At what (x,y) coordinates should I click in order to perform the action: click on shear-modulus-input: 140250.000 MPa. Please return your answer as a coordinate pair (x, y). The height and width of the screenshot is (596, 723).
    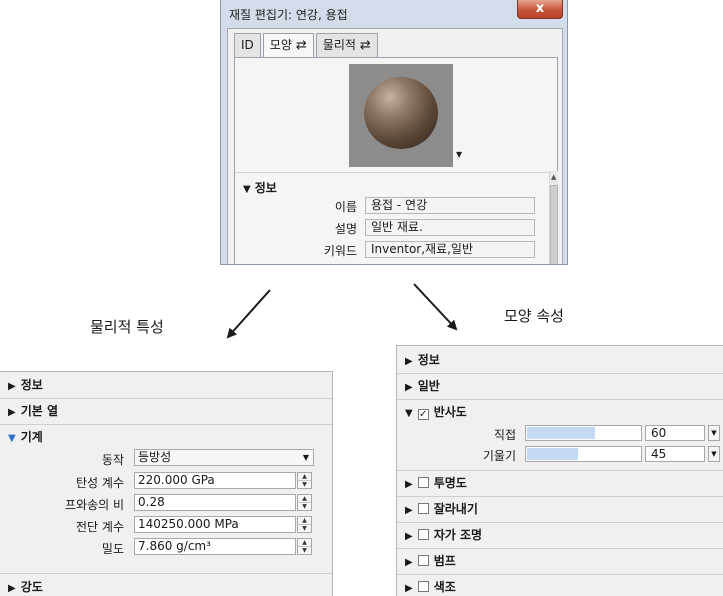
    Looking at the image, I should click on (215, 524).